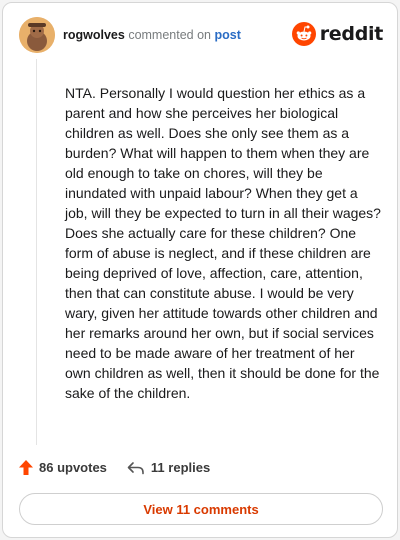  I want to click on user-avatar, so click(37, 35).